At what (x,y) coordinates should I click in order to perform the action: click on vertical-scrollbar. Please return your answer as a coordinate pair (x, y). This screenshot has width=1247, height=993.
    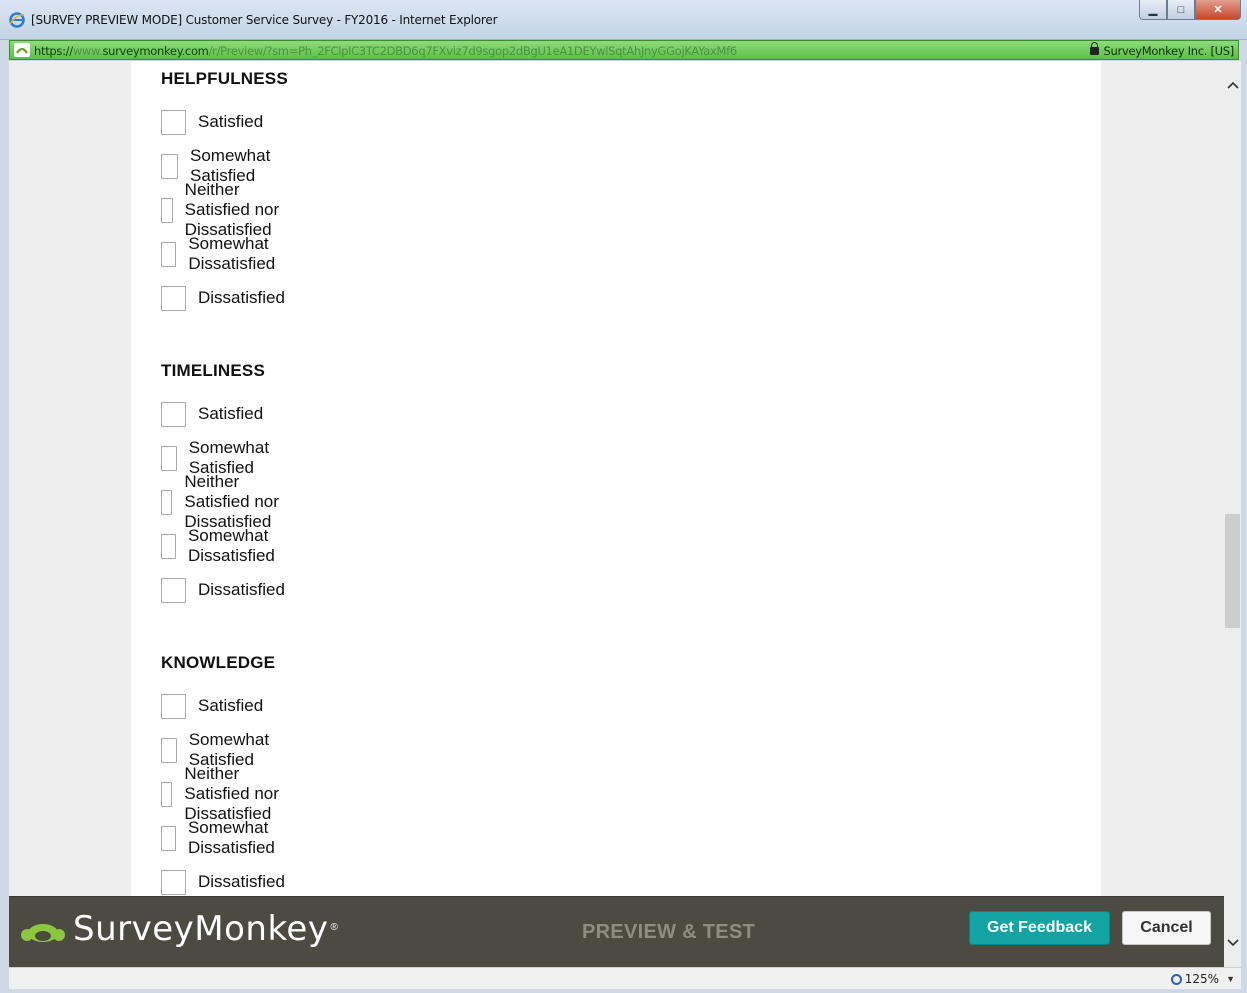
    Looking at the image, I should click on (1232, 514).